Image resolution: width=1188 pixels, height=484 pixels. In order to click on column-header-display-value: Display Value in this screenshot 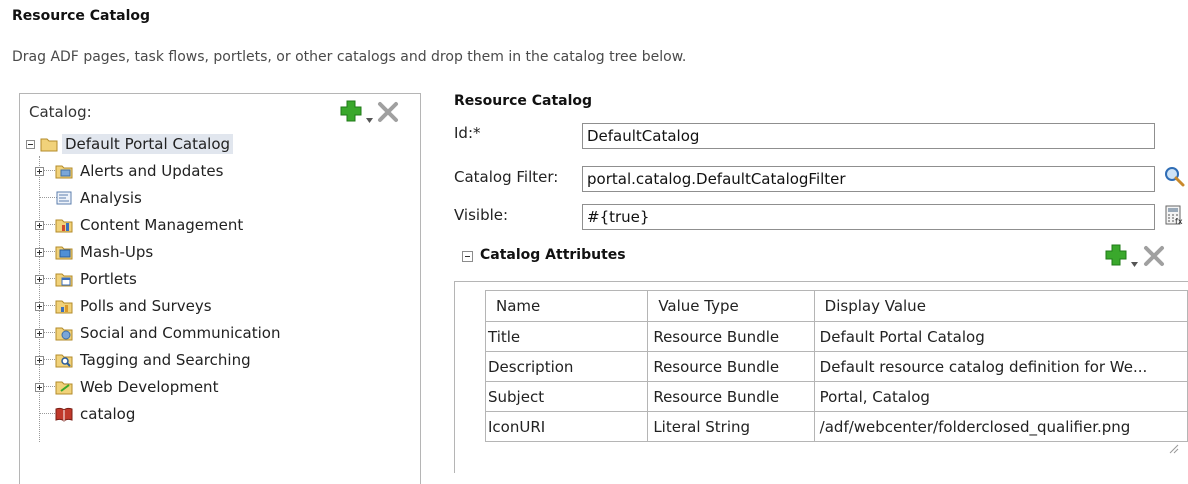, I will do `click(1000, 306)`.